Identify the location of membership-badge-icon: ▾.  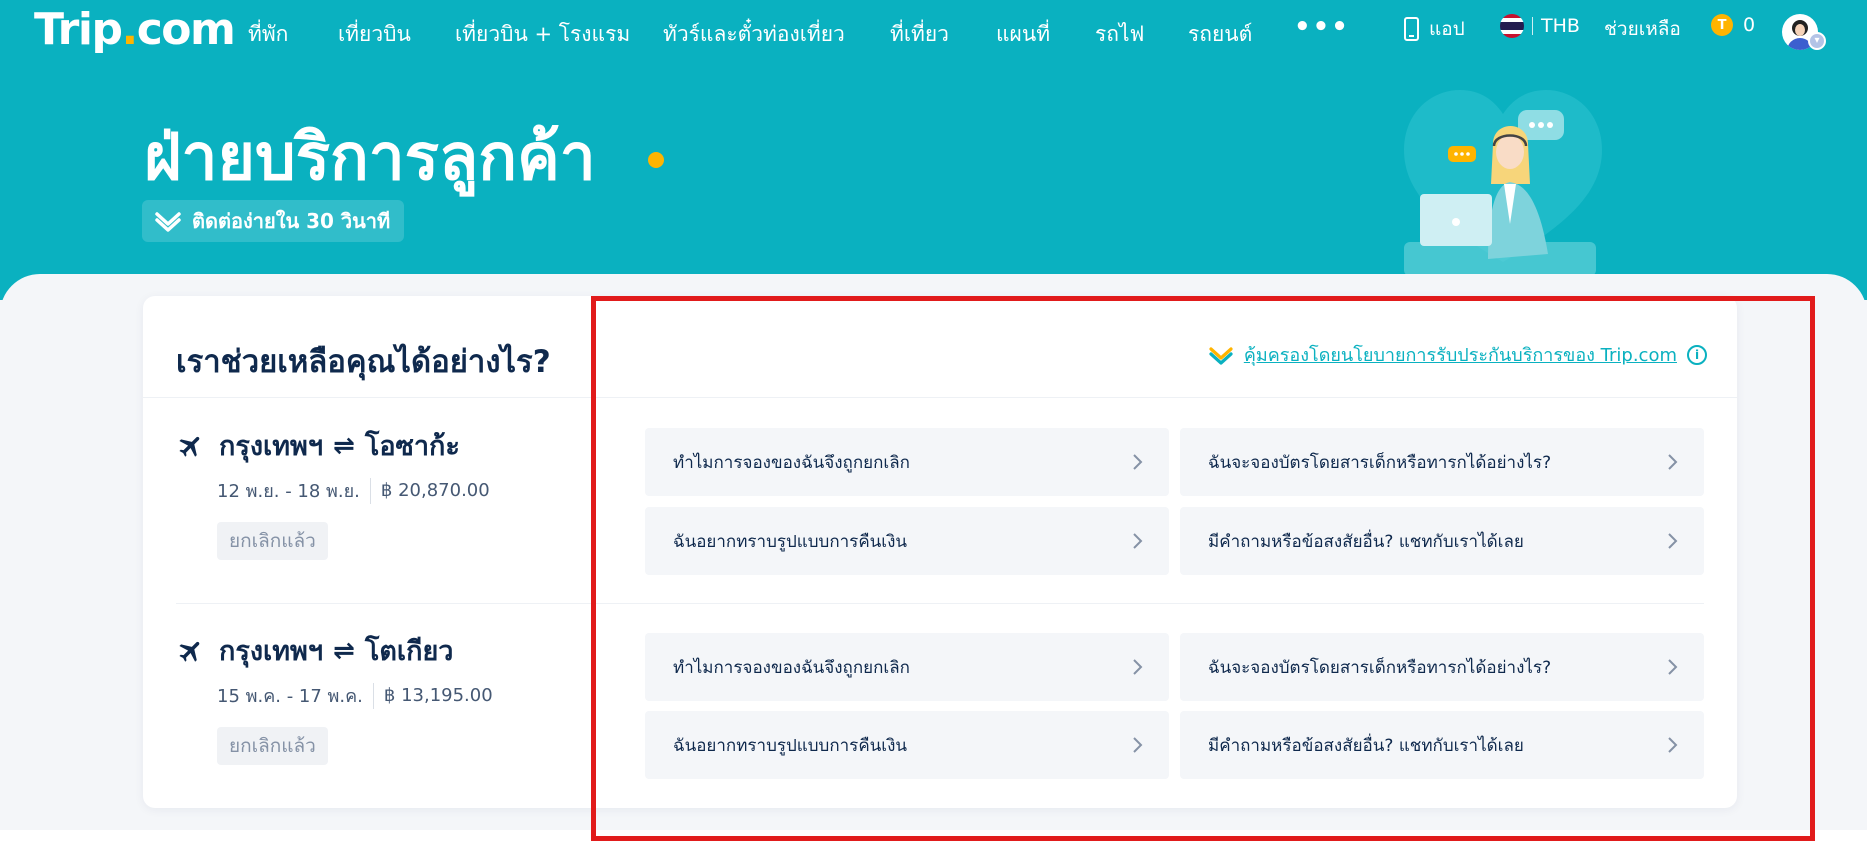
(1817, 41).